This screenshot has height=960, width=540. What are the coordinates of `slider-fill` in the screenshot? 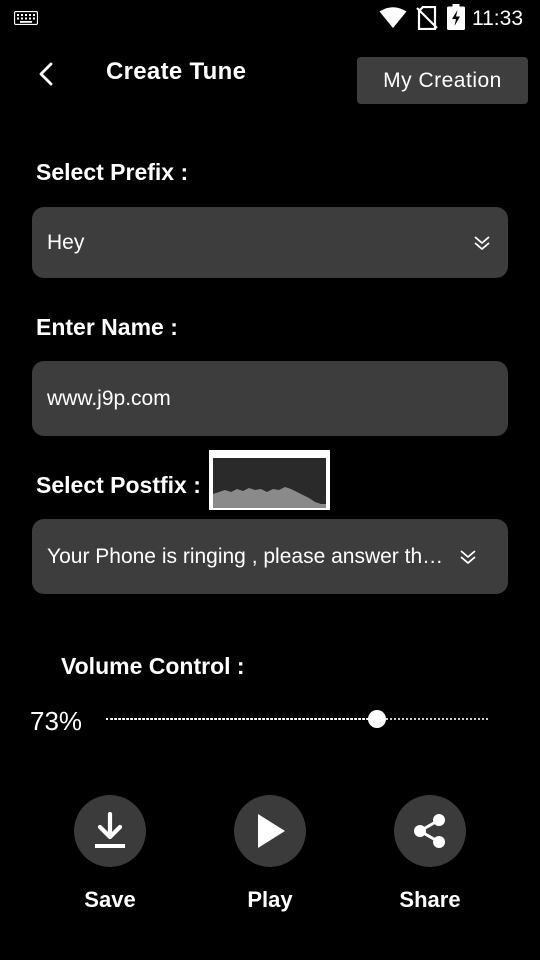 It's located at (241, 719).